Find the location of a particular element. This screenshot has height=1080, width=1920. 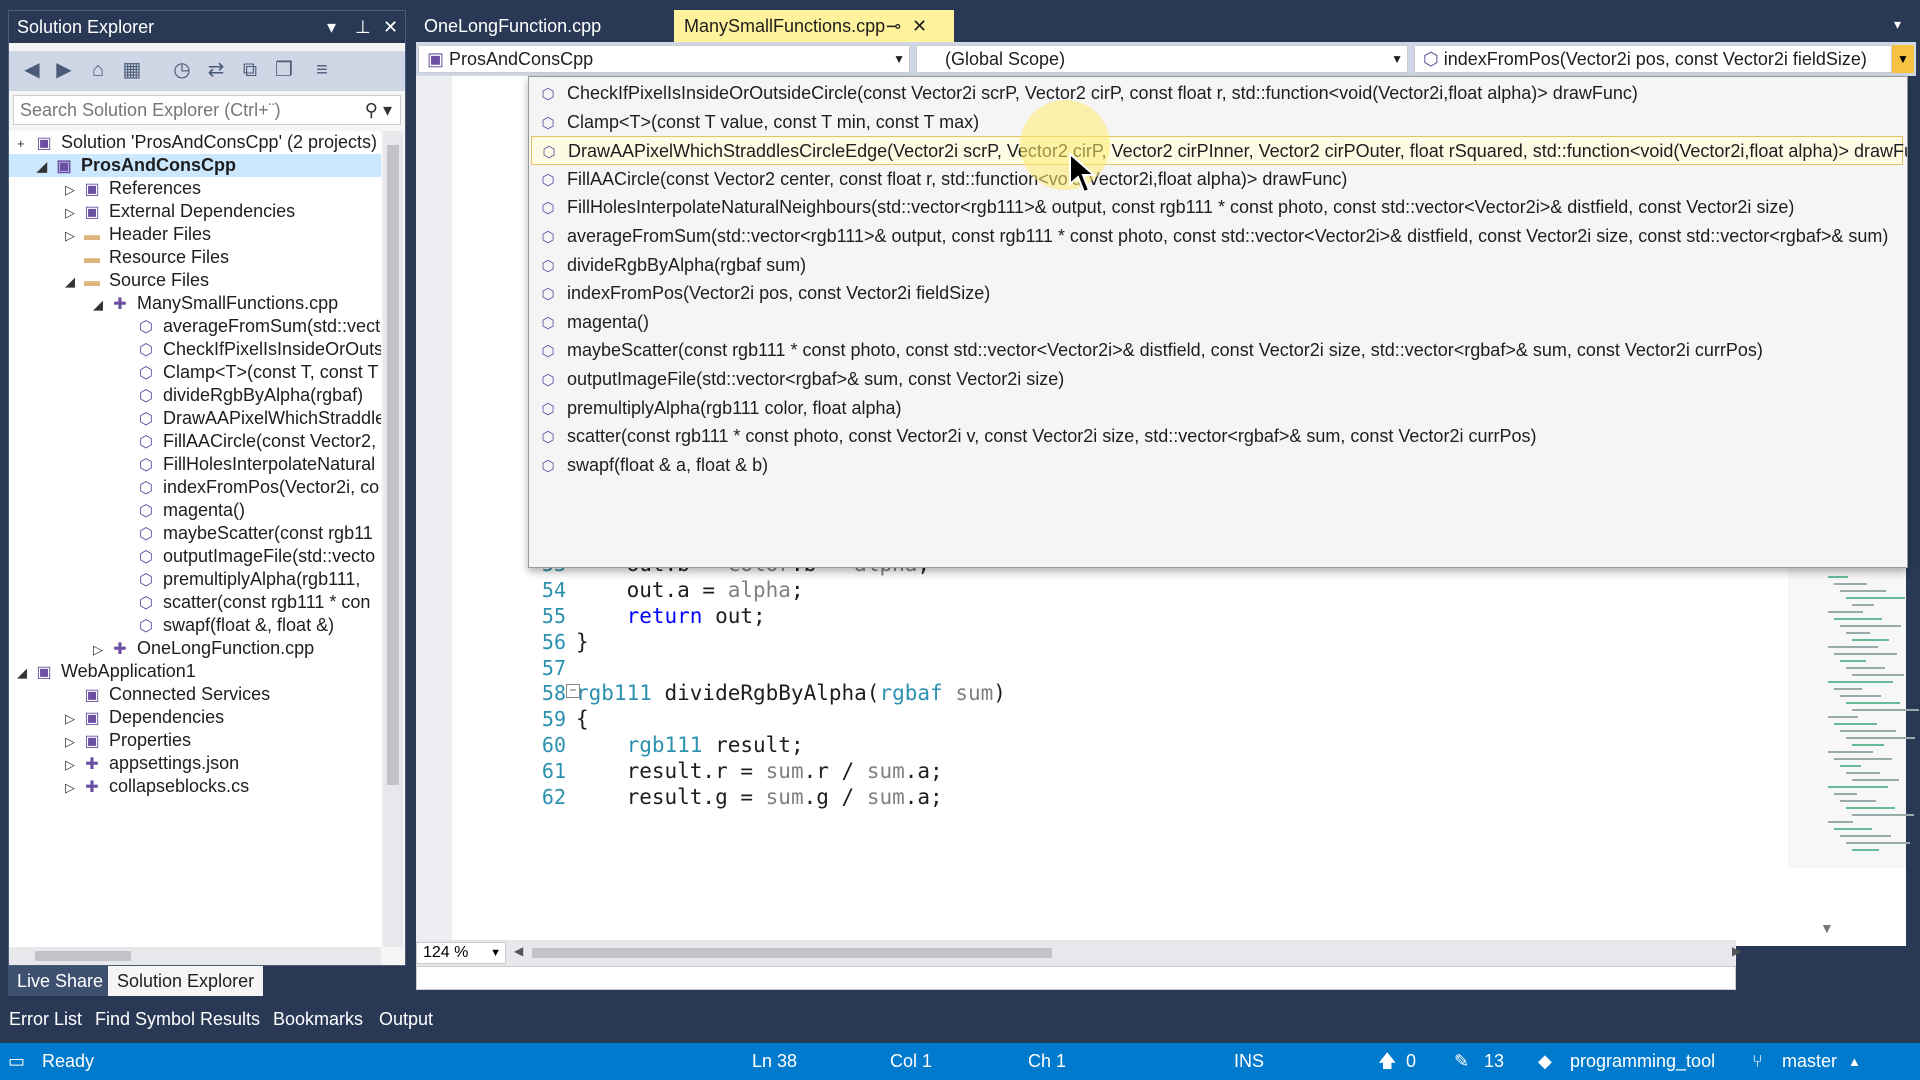

tree-item: ▷ ▣ Dependencies is located at coordinates (195, 717).